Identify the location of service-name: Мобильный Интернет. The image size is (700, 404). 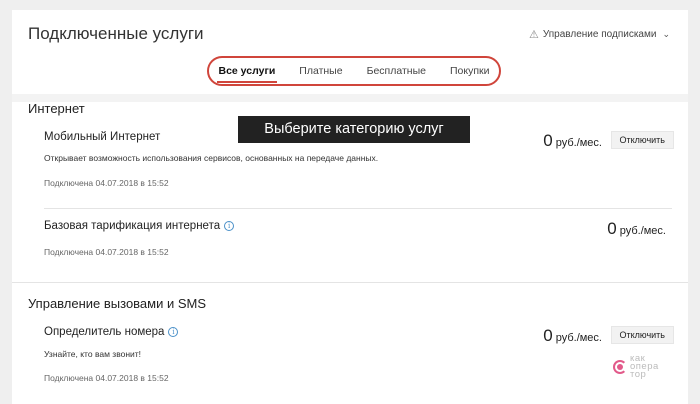
(102, 137).